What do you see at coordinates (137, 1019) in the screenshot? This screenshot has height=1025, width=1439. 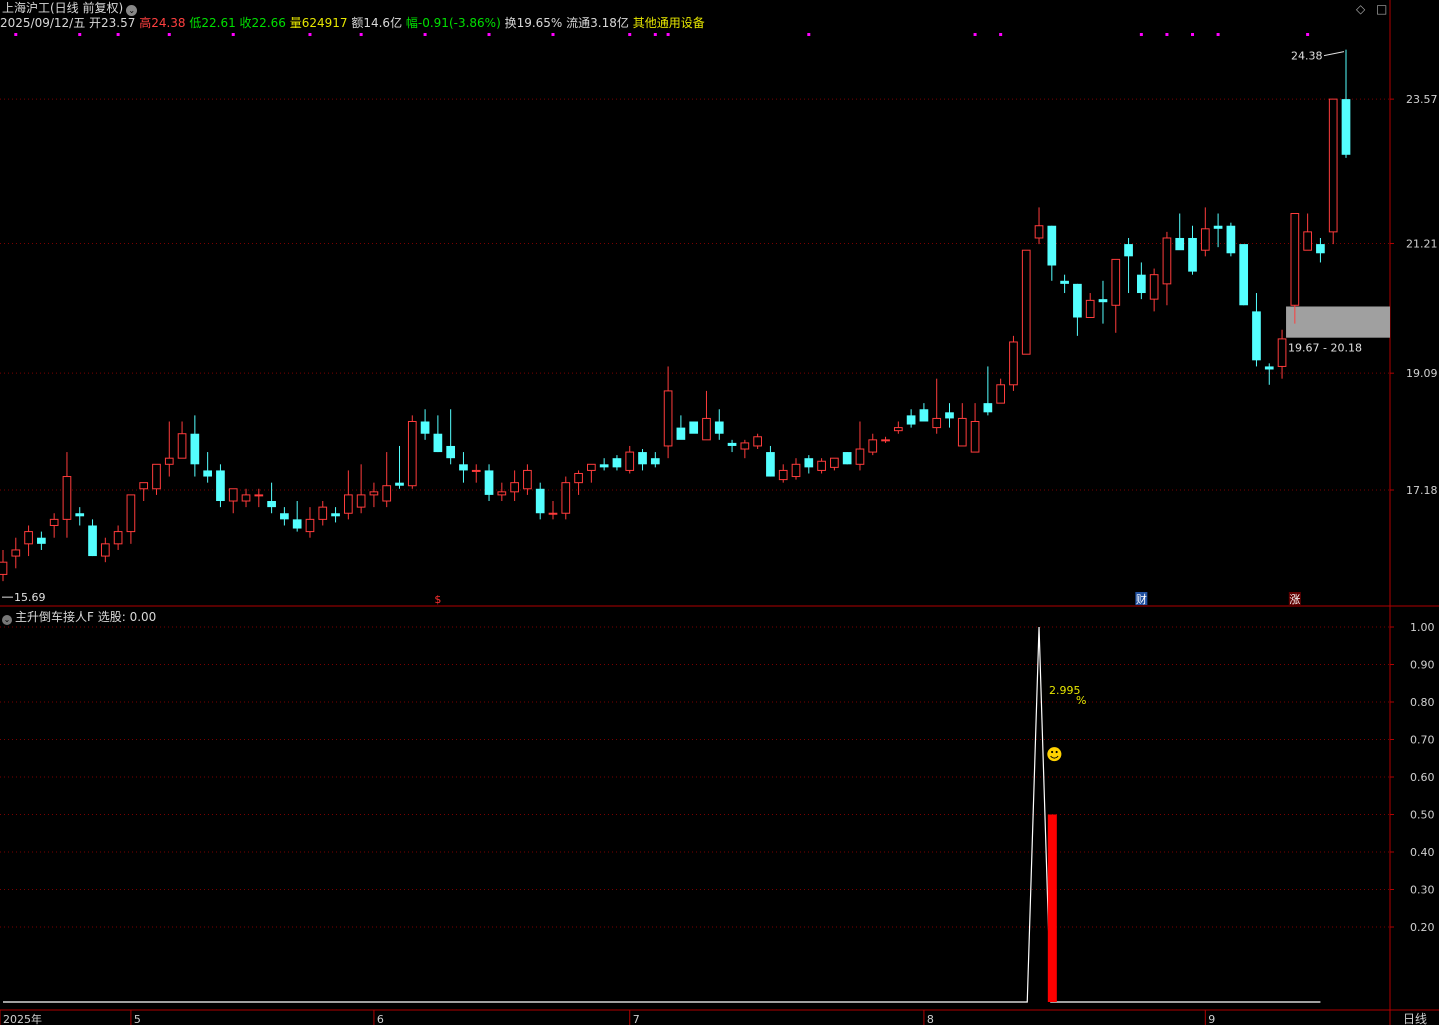 I see `x-tick-label: 5` at bounding box center [137, 1019].